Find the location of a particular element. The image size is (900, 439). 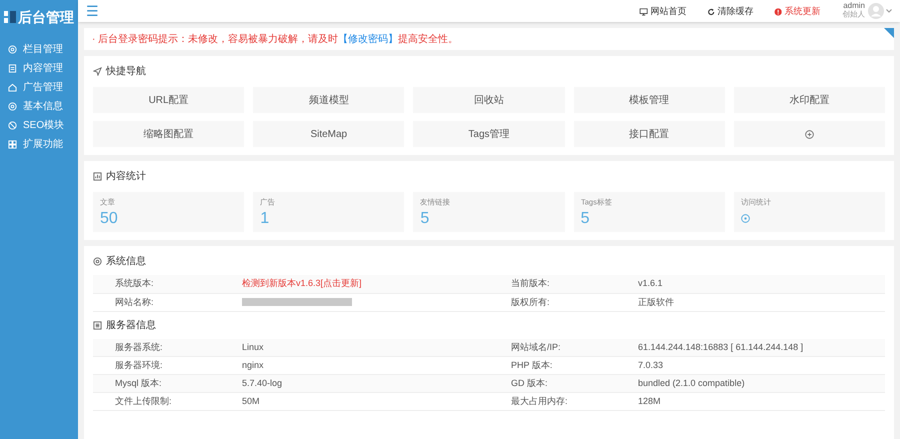

logo-icon is located at coordinates (10, 17).